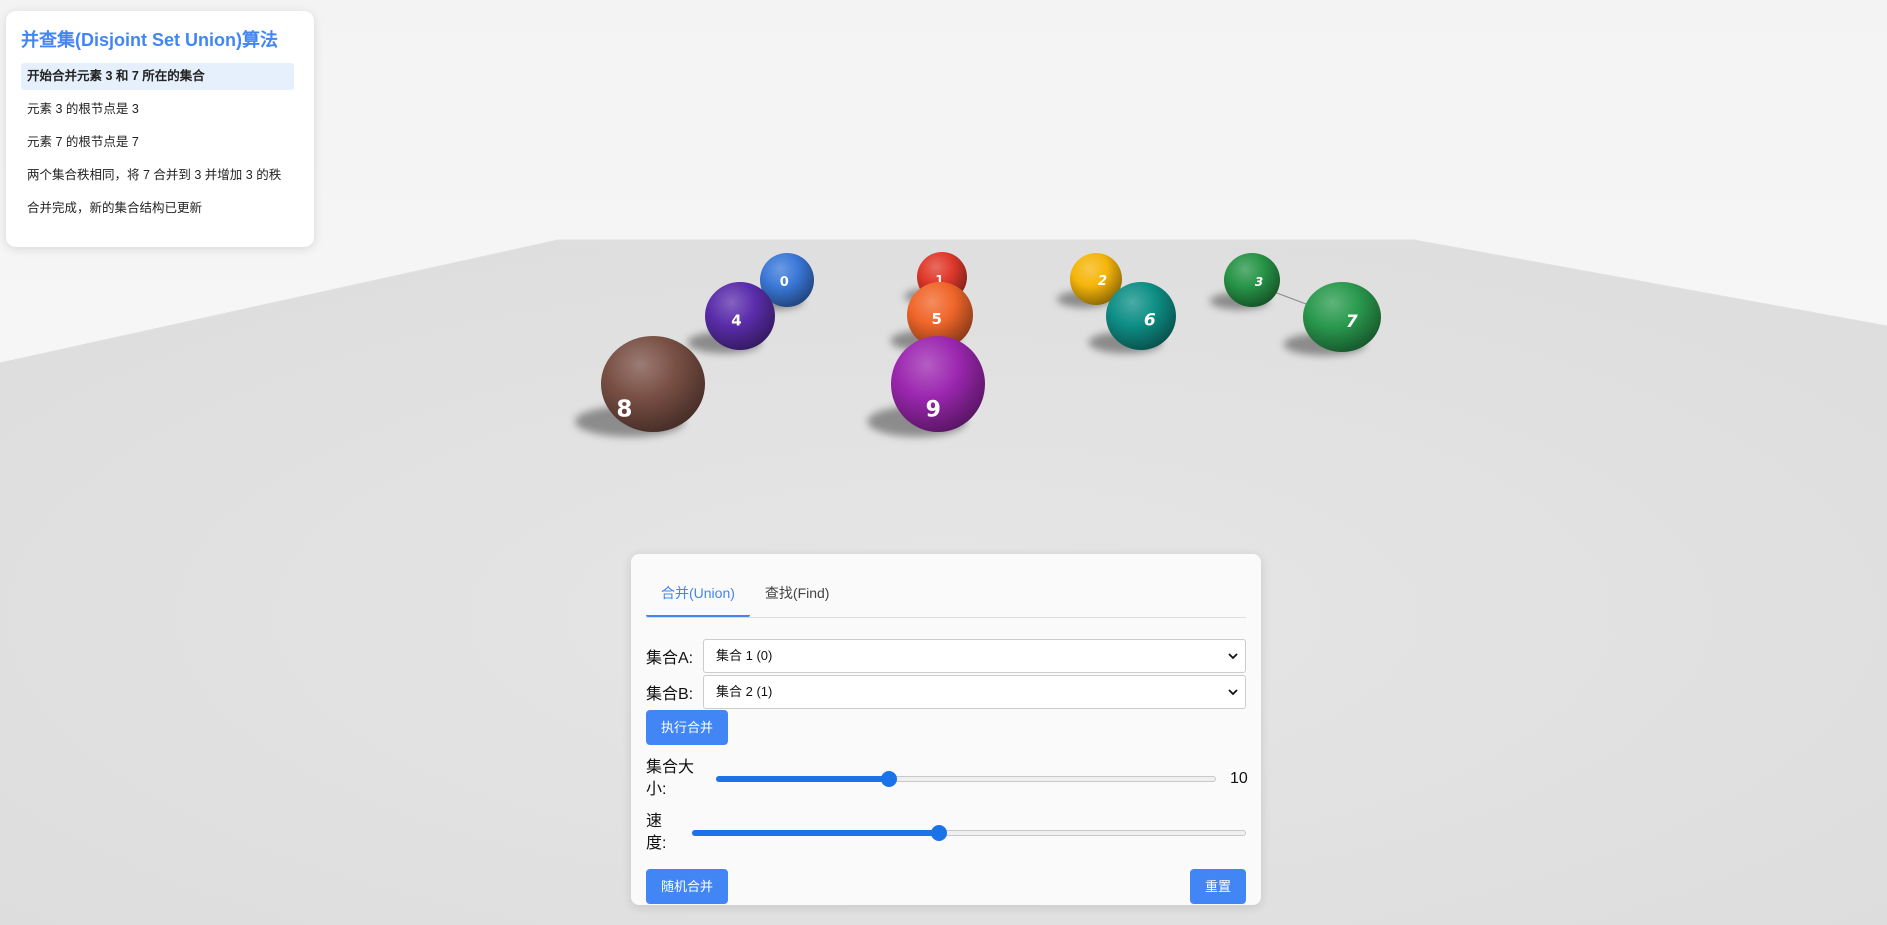  What do you see at coordinates (1259, 282) in the screenshot?
I see `sphere-label: 3` at bounding box center [1259, 282].